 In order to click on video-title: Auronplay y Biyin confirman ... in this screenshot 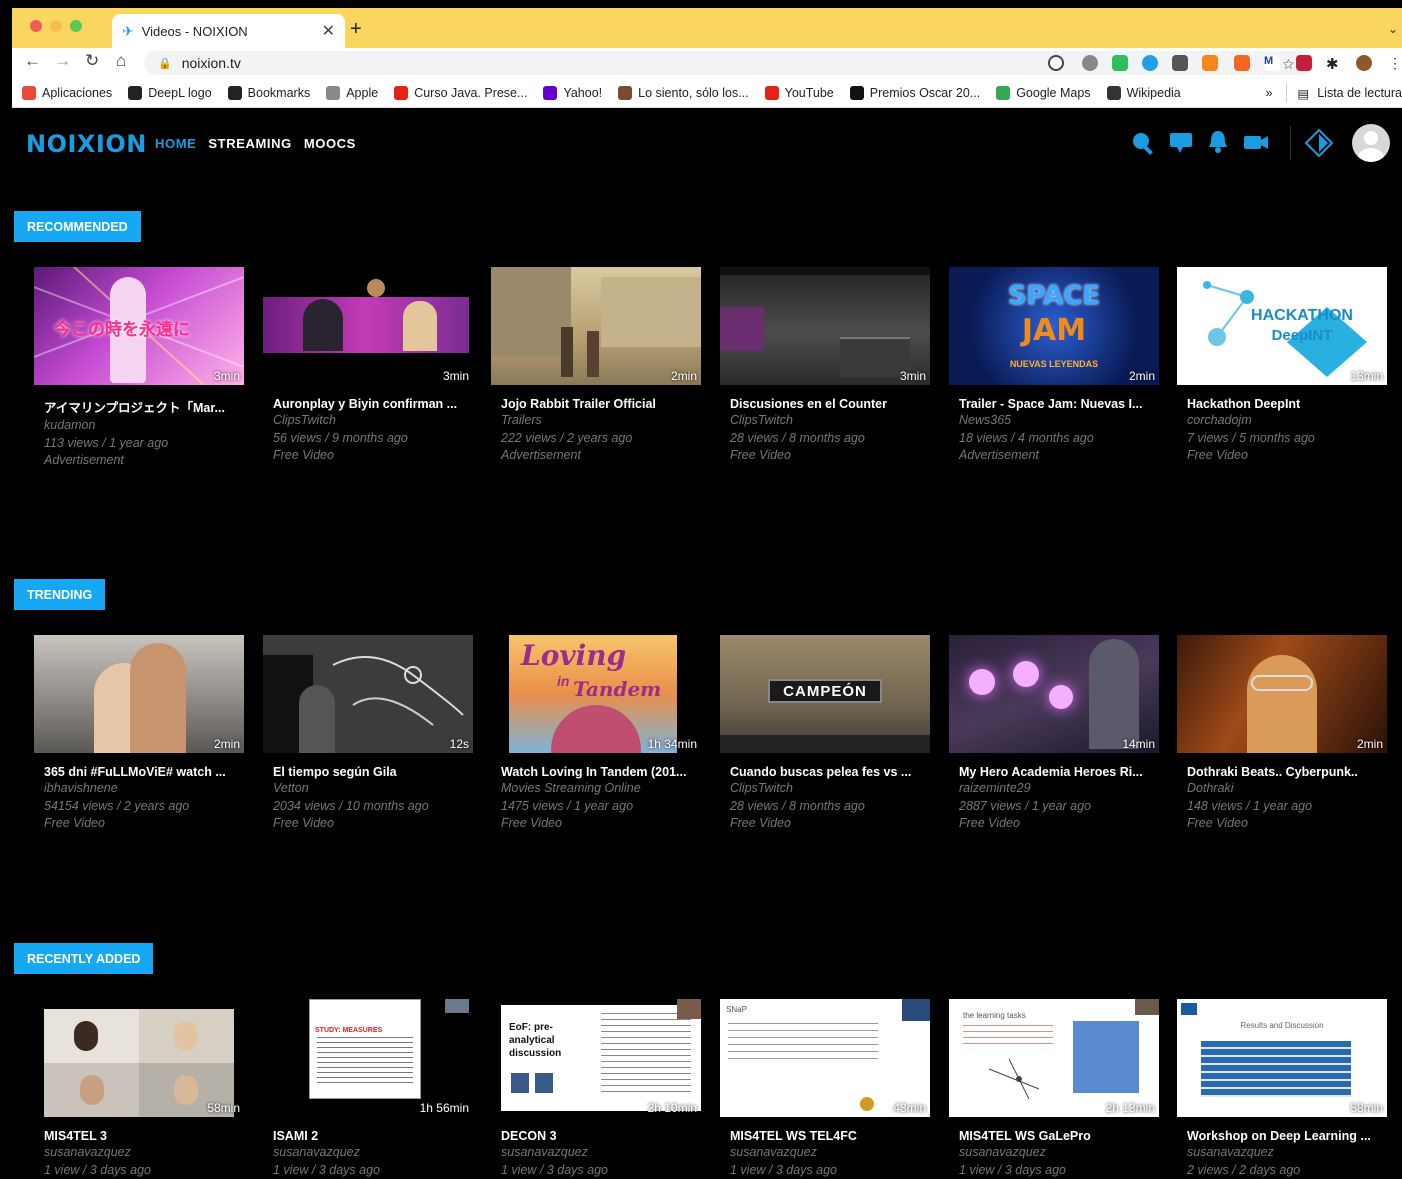, I will do `click(373, 404)`.